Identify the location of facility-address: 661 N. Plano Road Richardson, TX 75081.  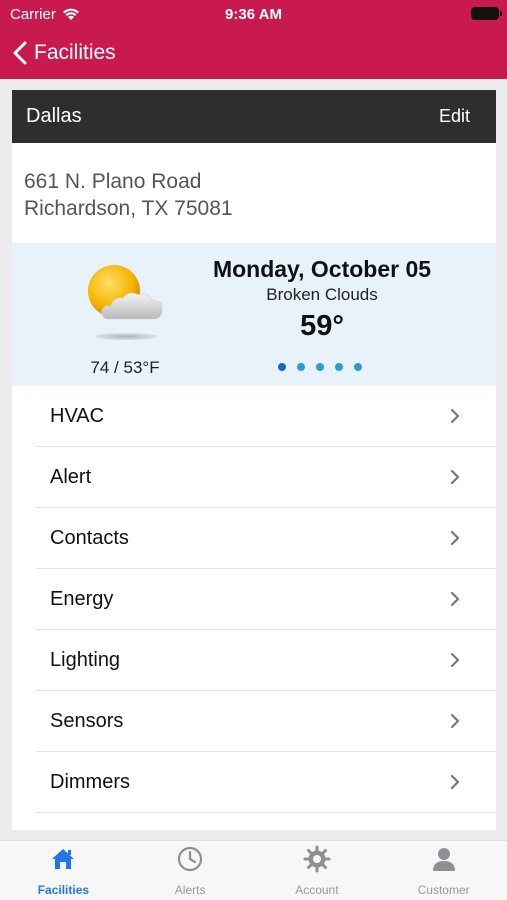
(254, 193).